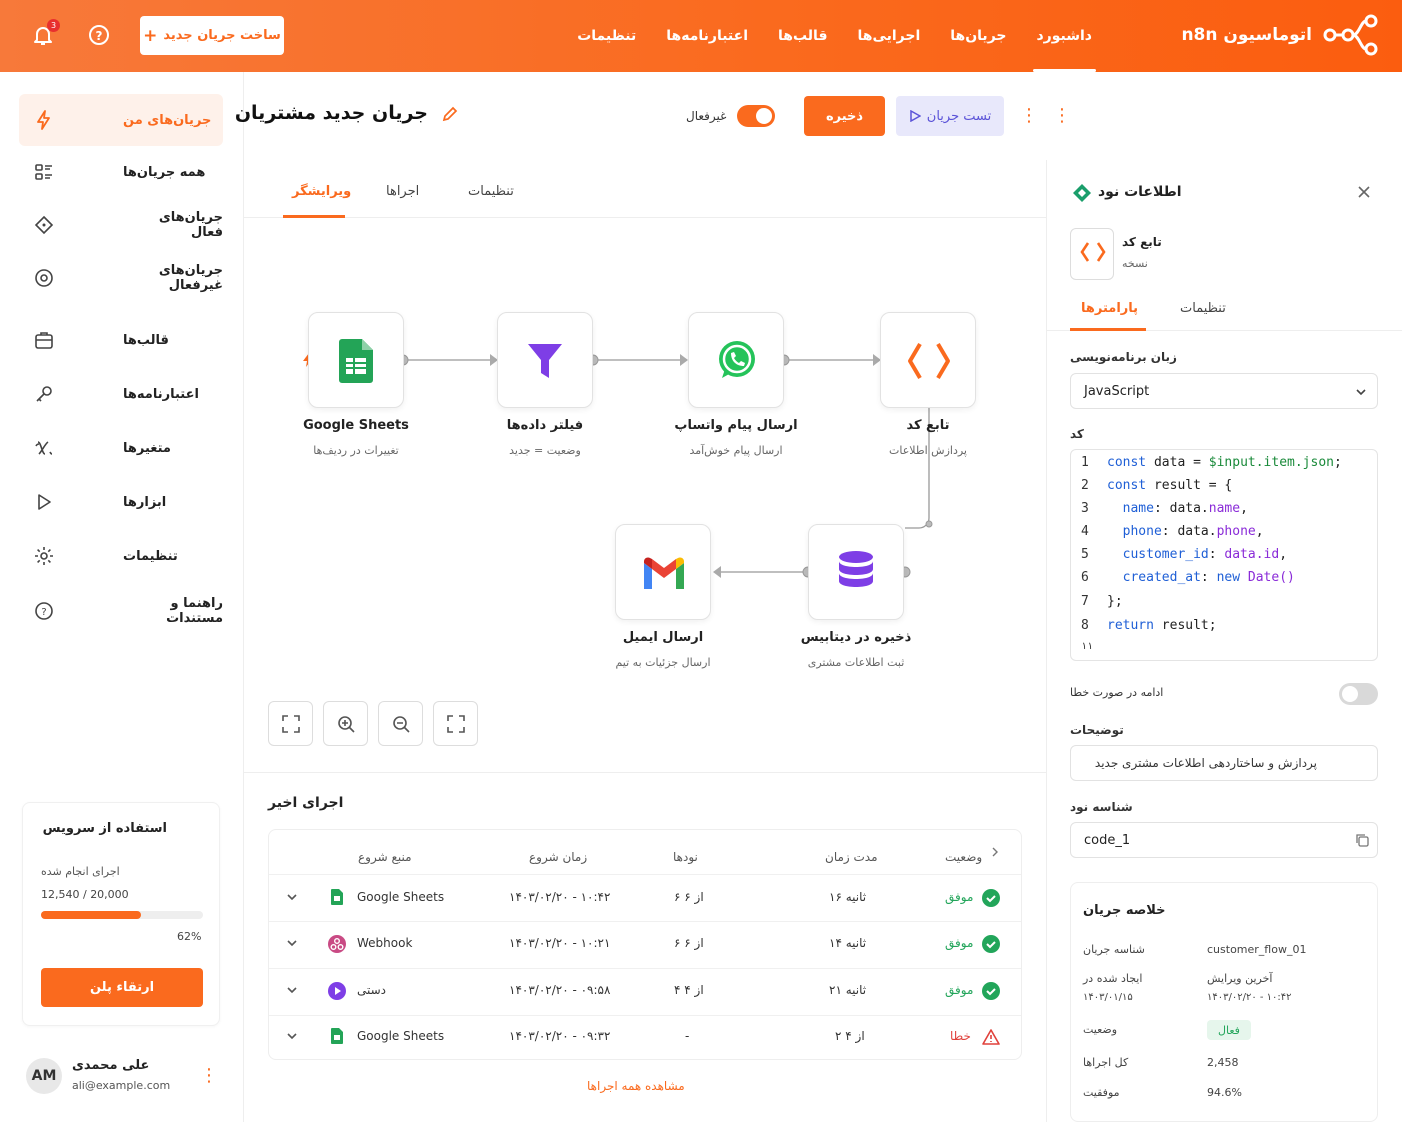  Describe the element at coordinates (1203, 308) in the screenshot. I see `panel-tab-settings: تنظیمات` at that location.